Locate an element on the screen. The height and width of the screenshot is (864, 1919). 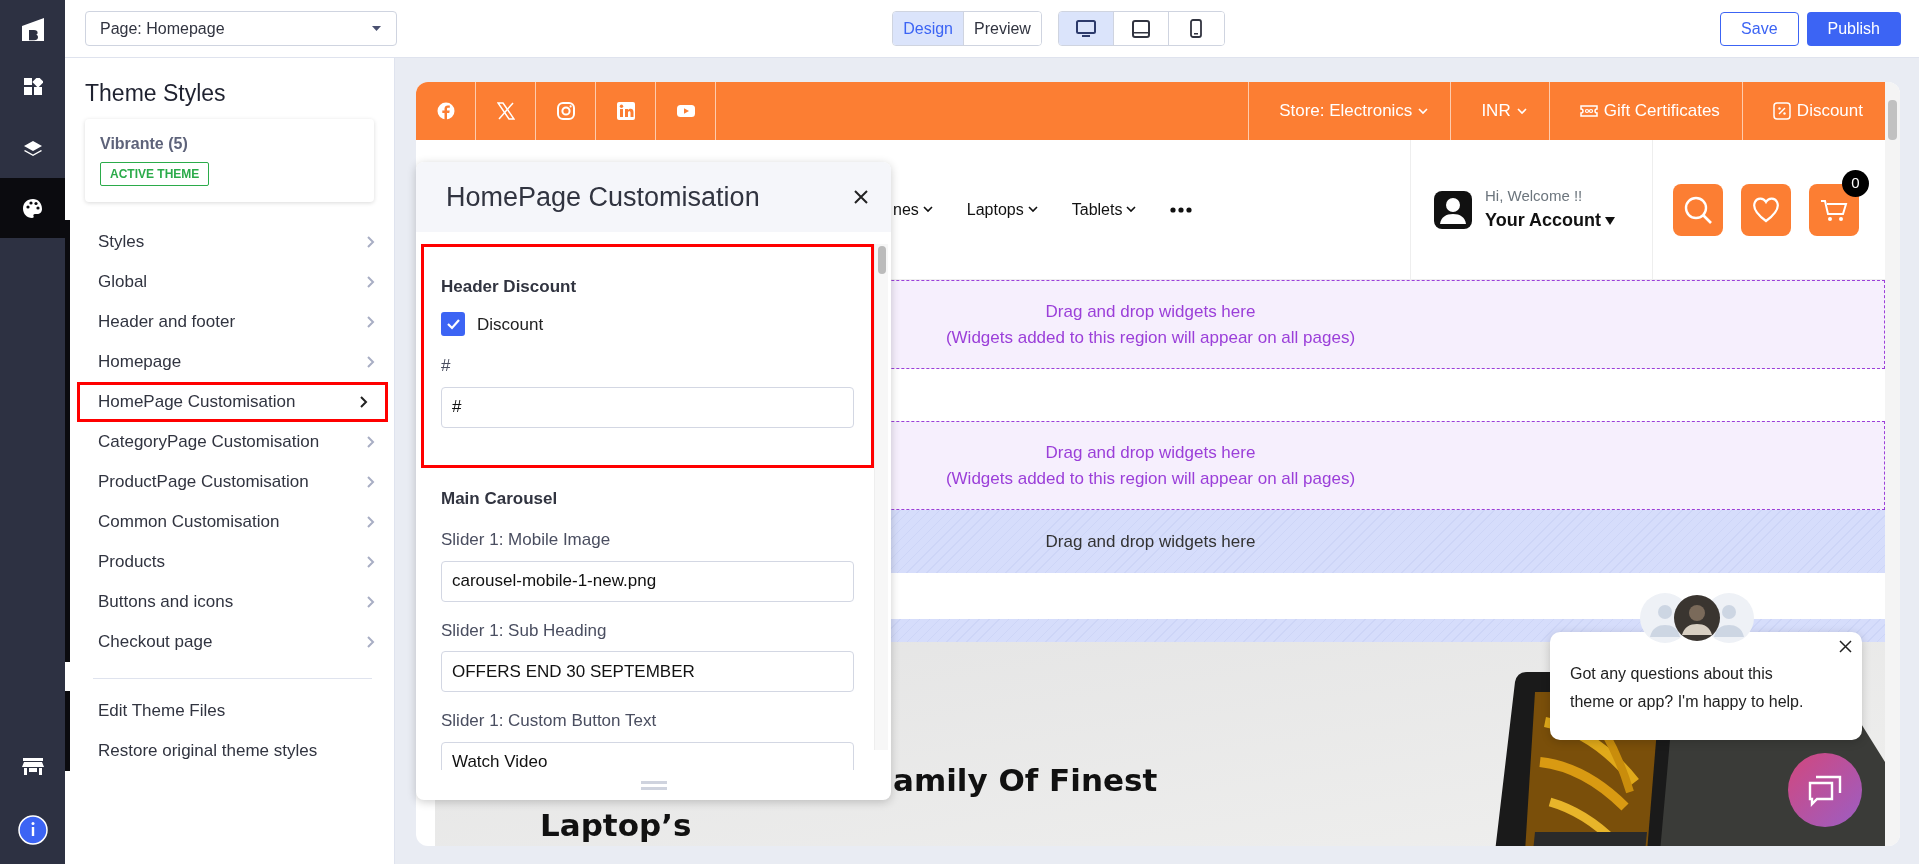
sidebar-item: Global is located at coordinates (232, 281).